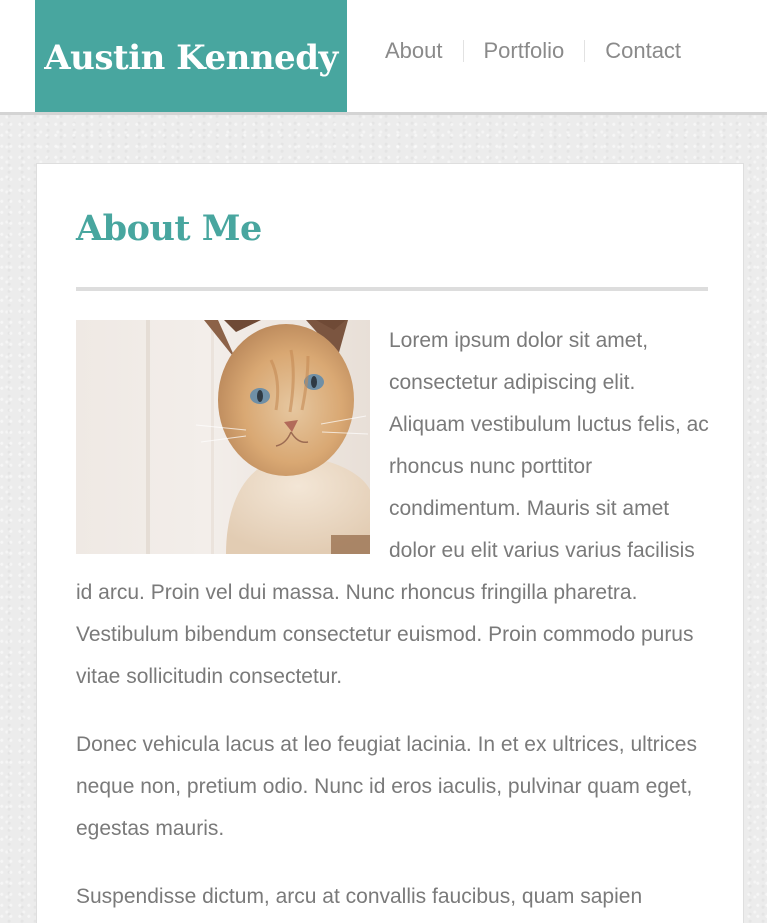  What do you see at coordinates (223, 437) in the screenshot?
I see `cat-photo` at bounding box center [223, 437].